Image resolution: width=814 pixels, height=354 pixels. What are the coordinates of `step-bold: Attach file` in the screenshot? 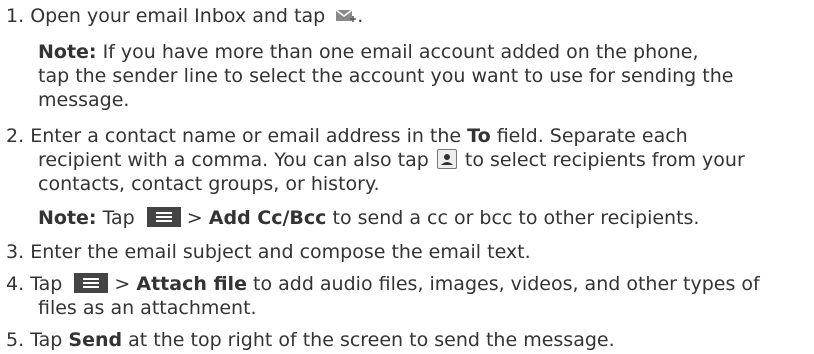 It's located at (191, 284).